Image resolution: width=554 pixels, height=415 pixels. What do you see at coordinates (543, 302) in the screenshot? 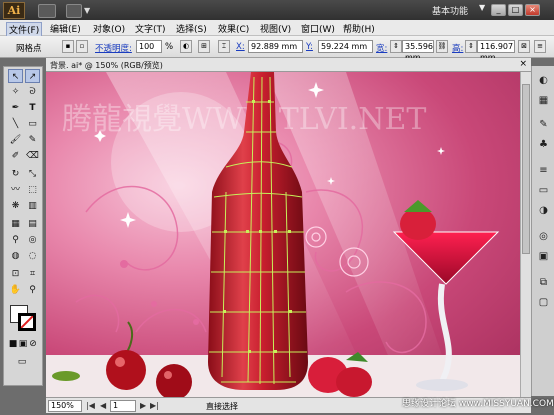
I see `artboards-panel-icon: ▢` at bounding box center [543, 302].